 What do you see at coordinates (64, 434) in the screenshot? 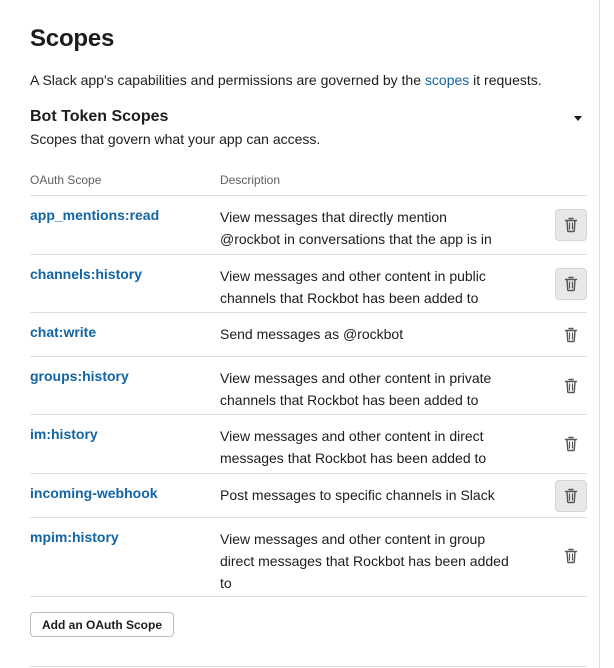
I see `scope-name-link: im:history` at bounding box center [64, 434].